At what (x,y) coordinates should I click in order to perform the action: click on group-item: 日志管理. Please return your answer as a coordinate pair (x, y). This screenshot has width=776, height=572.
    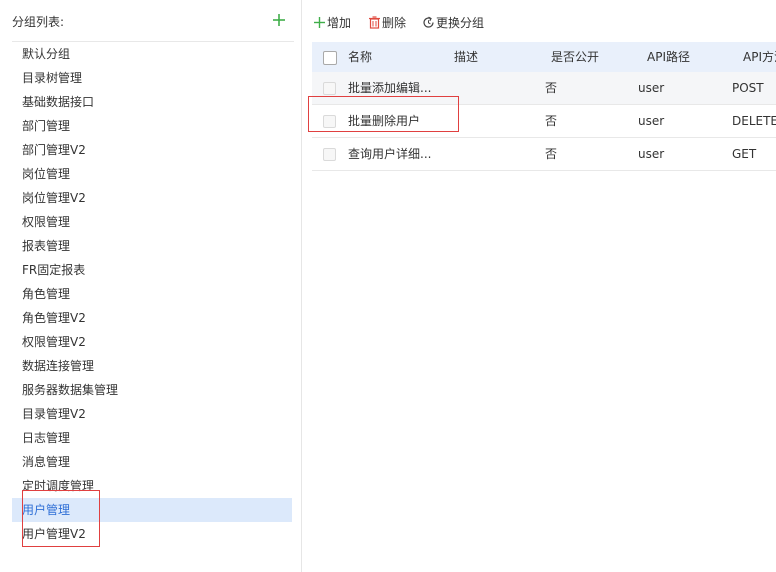
    Looking at the image, I should click on (152, 438).